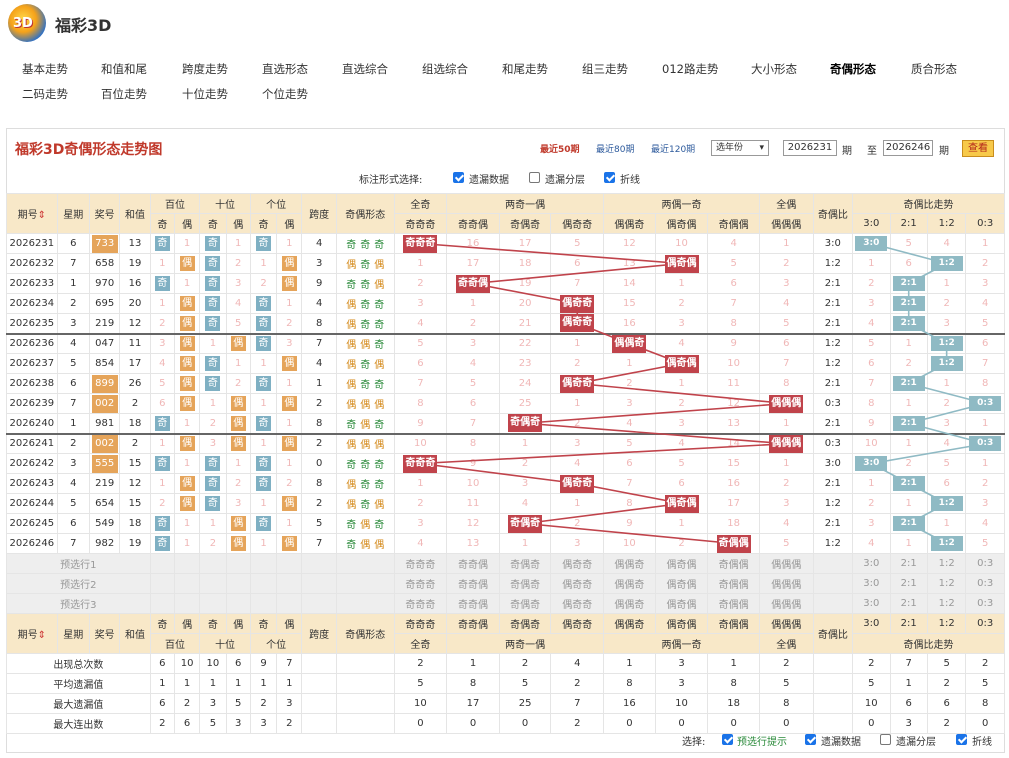  What do you see at coordinates (525, 343) in the screenshot?
I see `form-trend-cell: 22` at bounding box center [525, 343].